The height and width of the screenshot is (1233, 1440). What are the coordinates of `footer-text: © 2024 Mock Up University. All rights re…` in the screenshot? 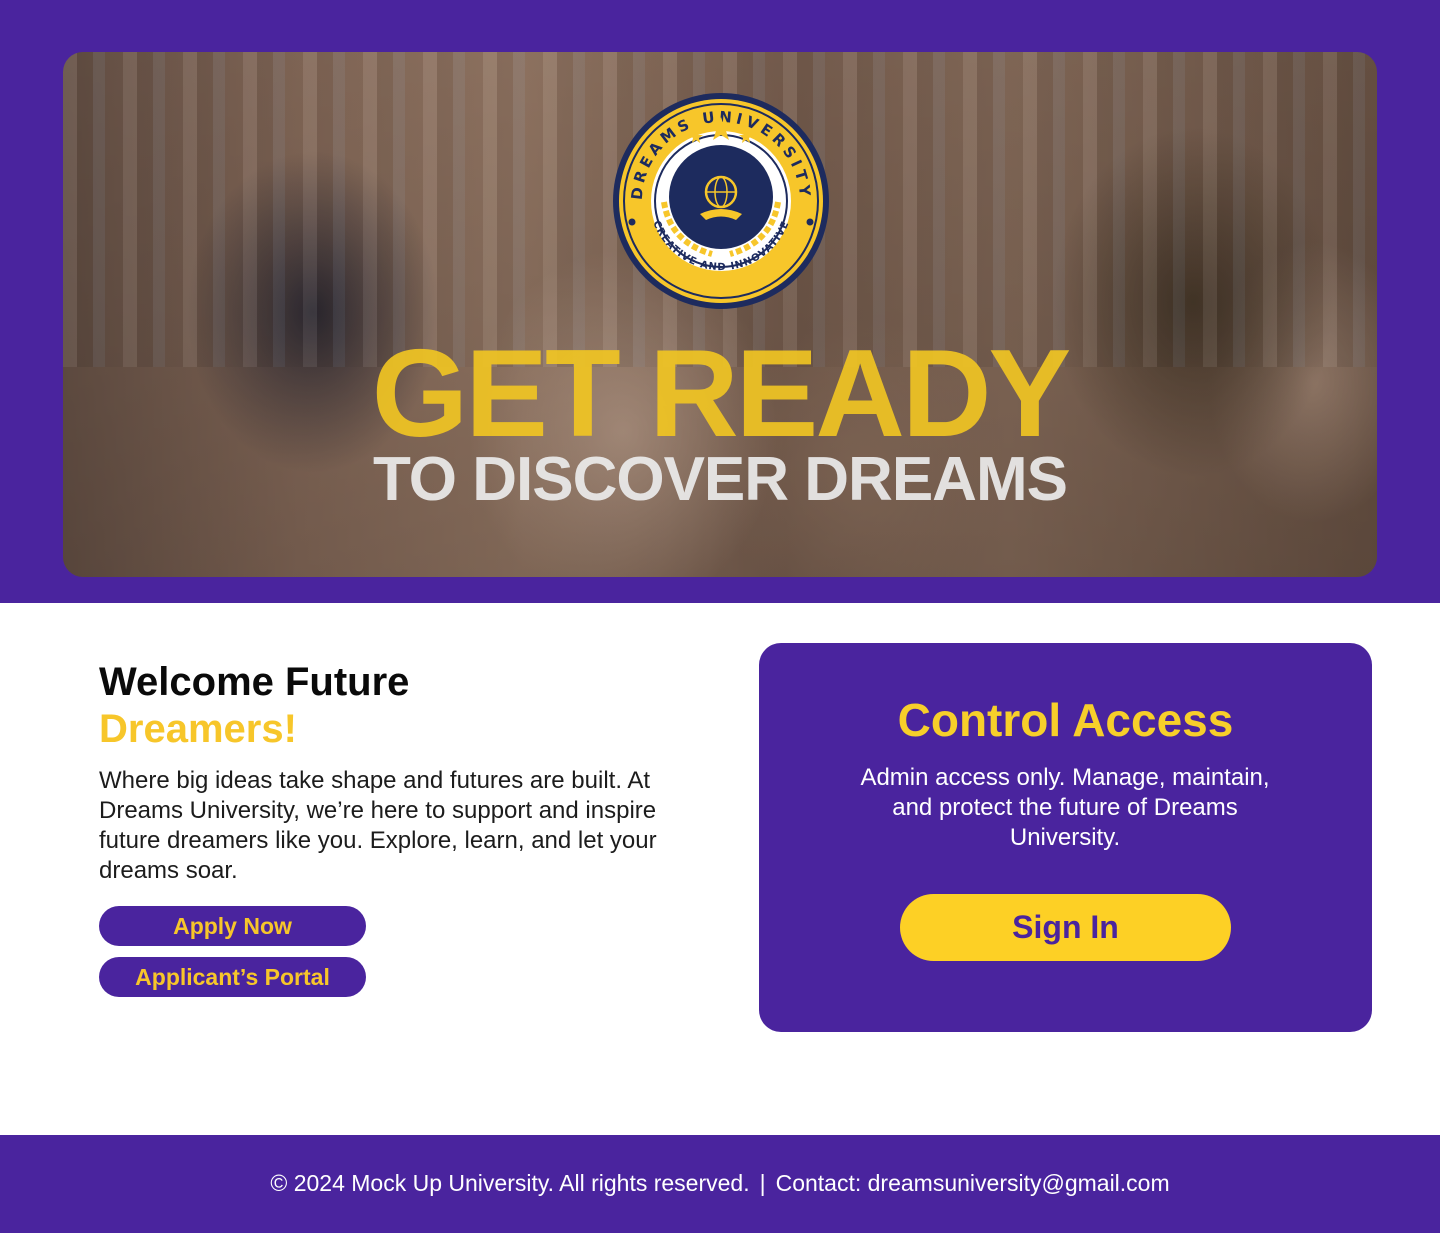 It's located at (720, 1183).